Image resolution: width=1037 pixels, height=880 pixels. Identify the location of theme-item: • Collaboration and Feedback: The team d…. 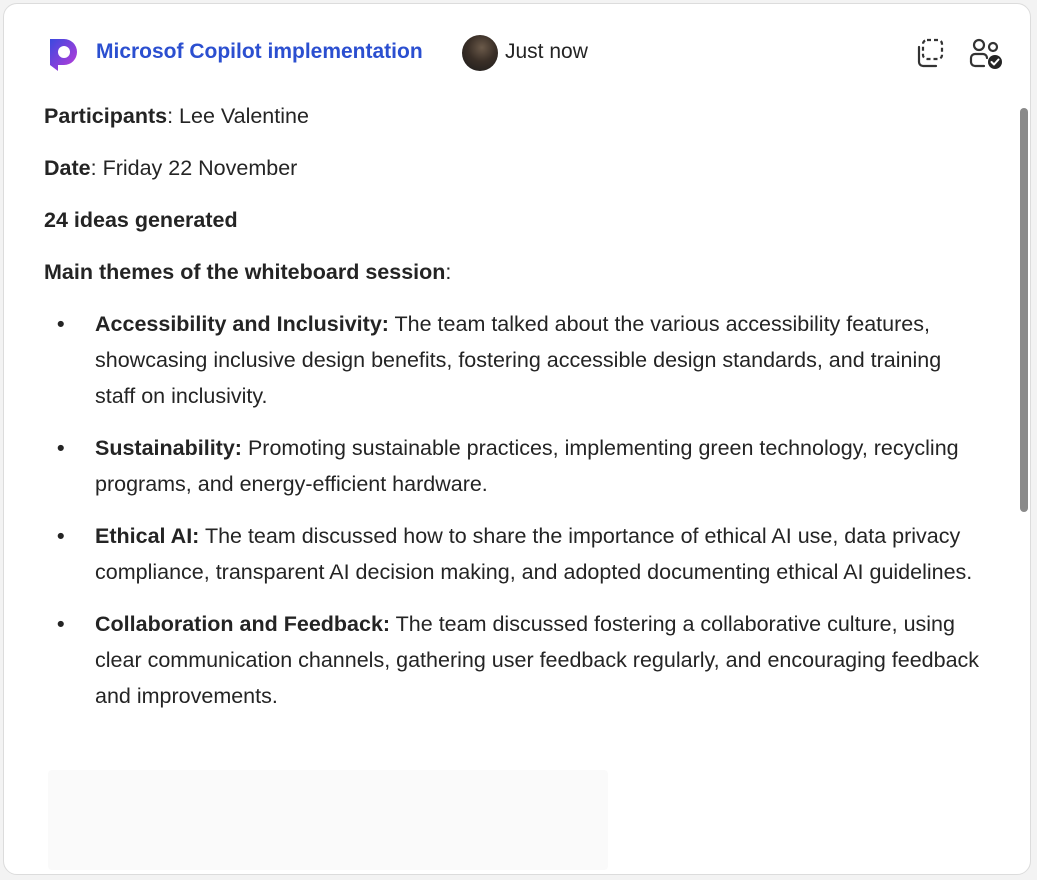
(514, 660).